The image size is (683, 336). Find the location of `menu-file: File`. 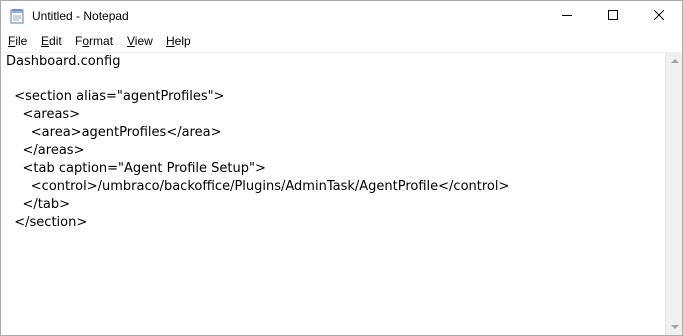

menu-file: File is located at coordinates (17, 41).